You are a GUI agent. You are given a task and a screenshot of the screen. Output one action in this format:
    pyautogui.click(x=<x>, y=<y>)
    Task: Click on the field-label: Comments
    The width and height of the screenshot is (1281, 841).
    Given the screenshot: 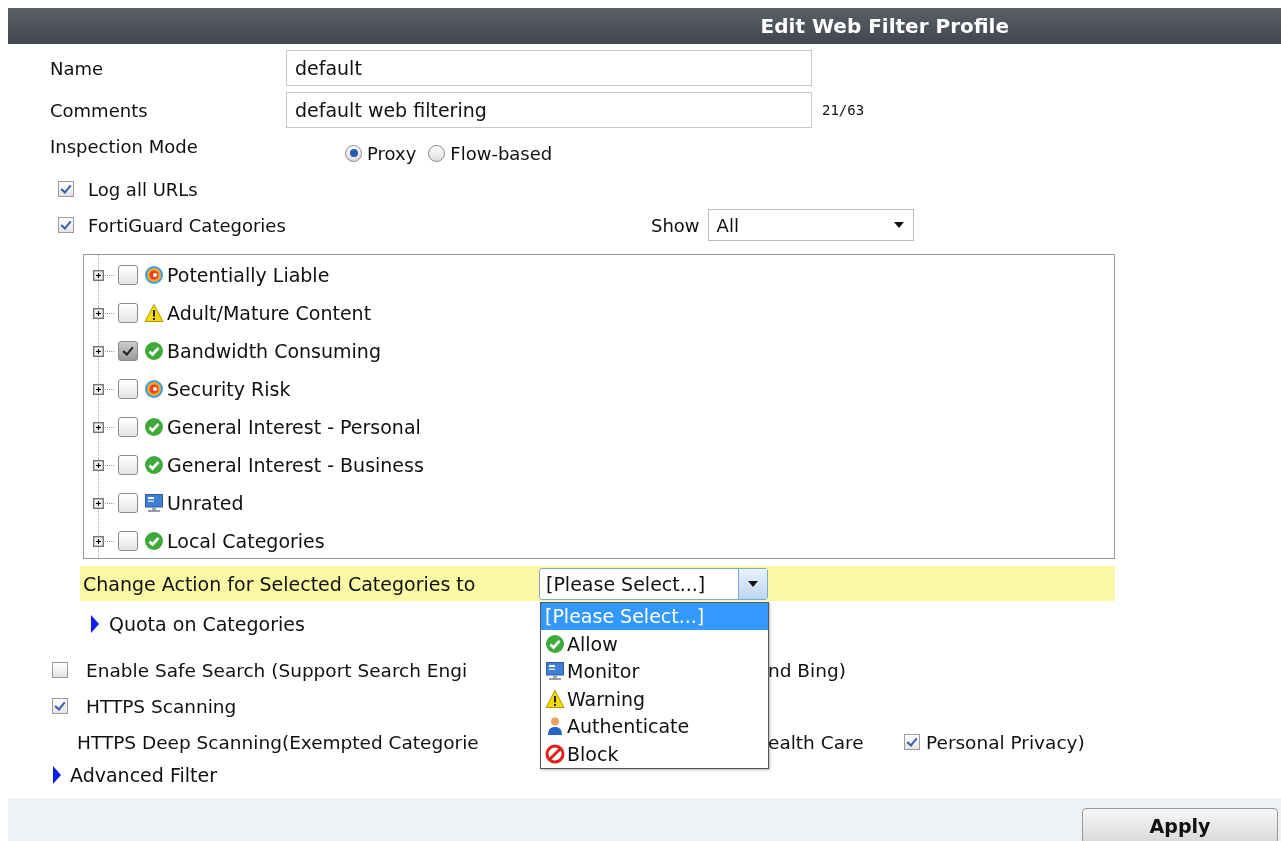 What is the action you would take?
    pyautogui.click(x=99, y=110)
    